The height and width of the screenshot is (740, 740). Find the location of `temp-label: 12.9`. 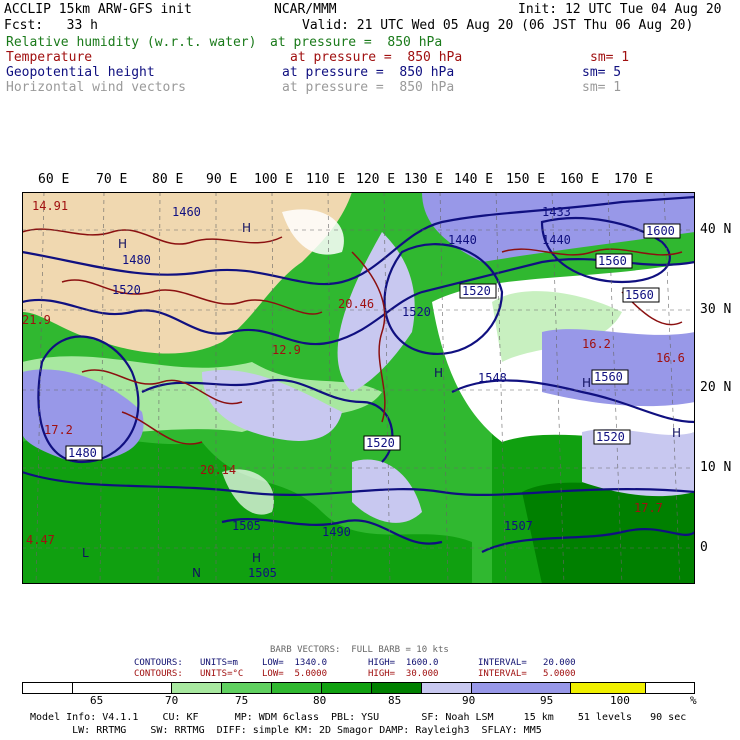

temp-label: 12.9 is located at coordinates (286, 350).